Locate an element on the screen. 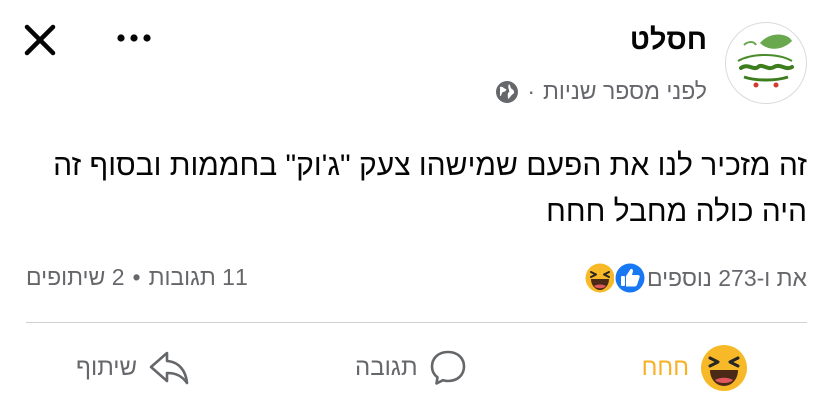  reaction-button: חחח is located at coordinates (695, 368).